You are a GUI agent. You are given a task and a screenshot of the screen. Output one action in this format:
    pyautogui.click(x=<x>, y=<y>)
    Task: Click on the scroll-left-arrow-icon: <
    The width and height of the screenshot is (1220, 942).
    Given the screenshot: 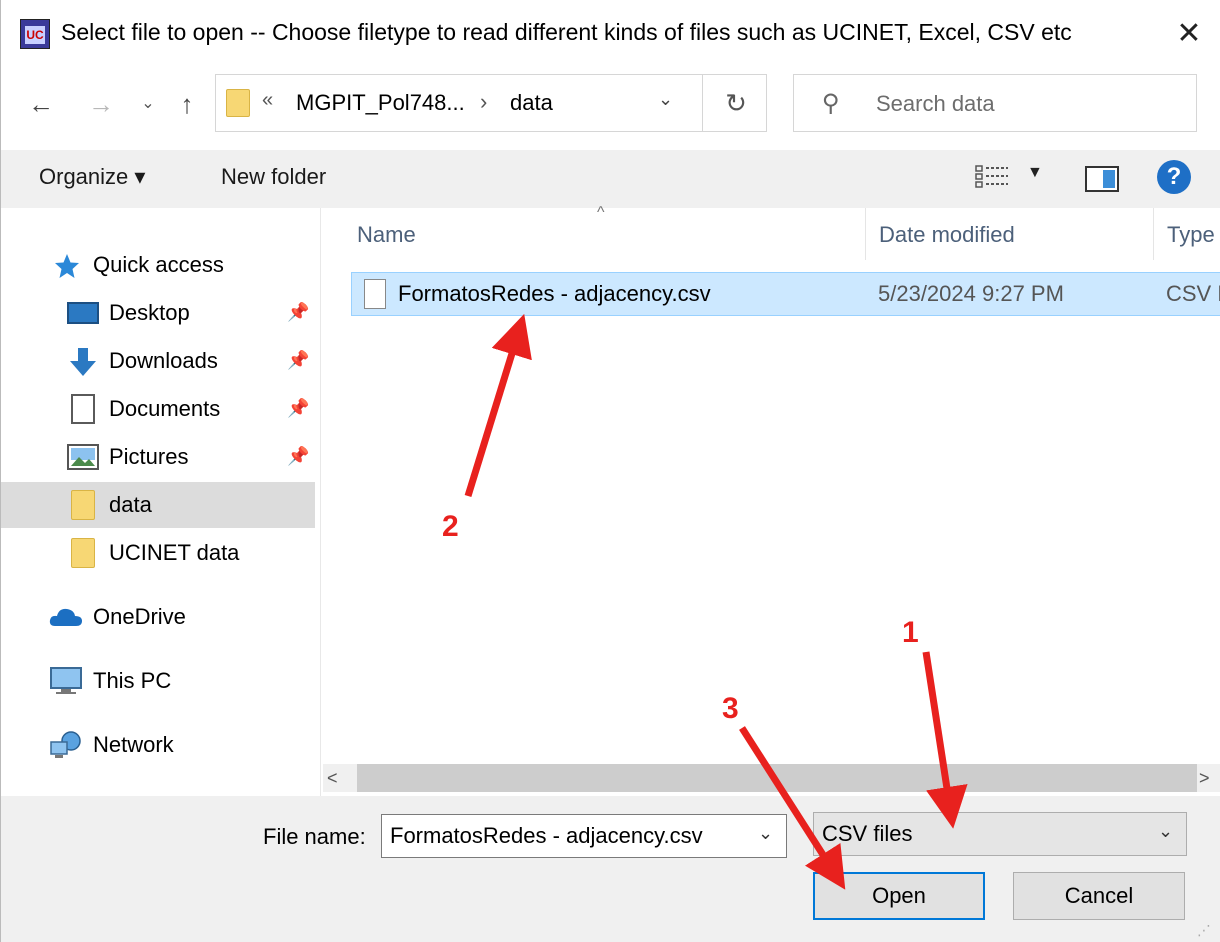 What is the action you would take?
    pyautogui.click(x=332, y=778)
    